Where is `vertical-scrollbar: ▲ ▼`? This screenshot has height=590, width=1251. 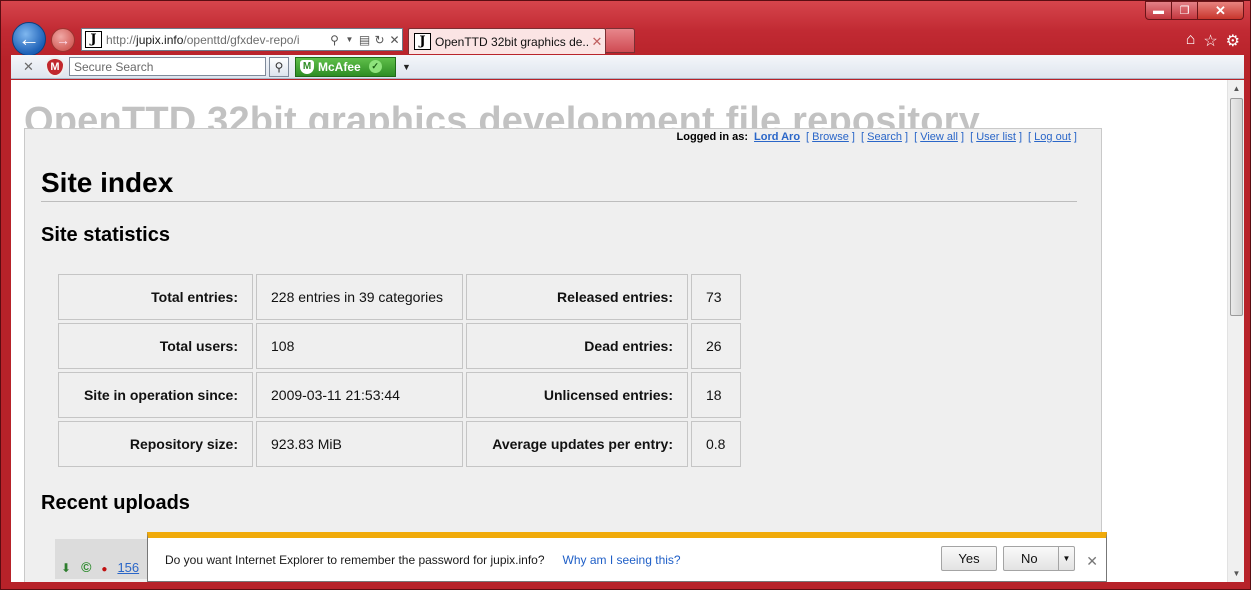
vertical-scrollbar: ▲ ▼ is located at coordinates (1235, 331).